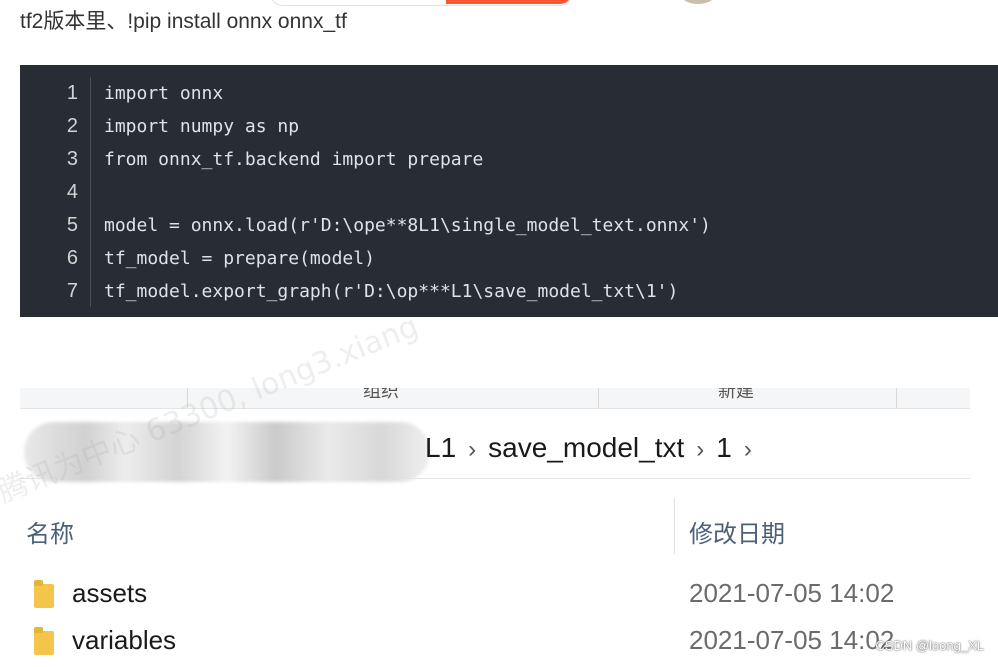  Describe the element at coordinates (124, 640) in the screenshot. I see `file-name: variables` at that location.